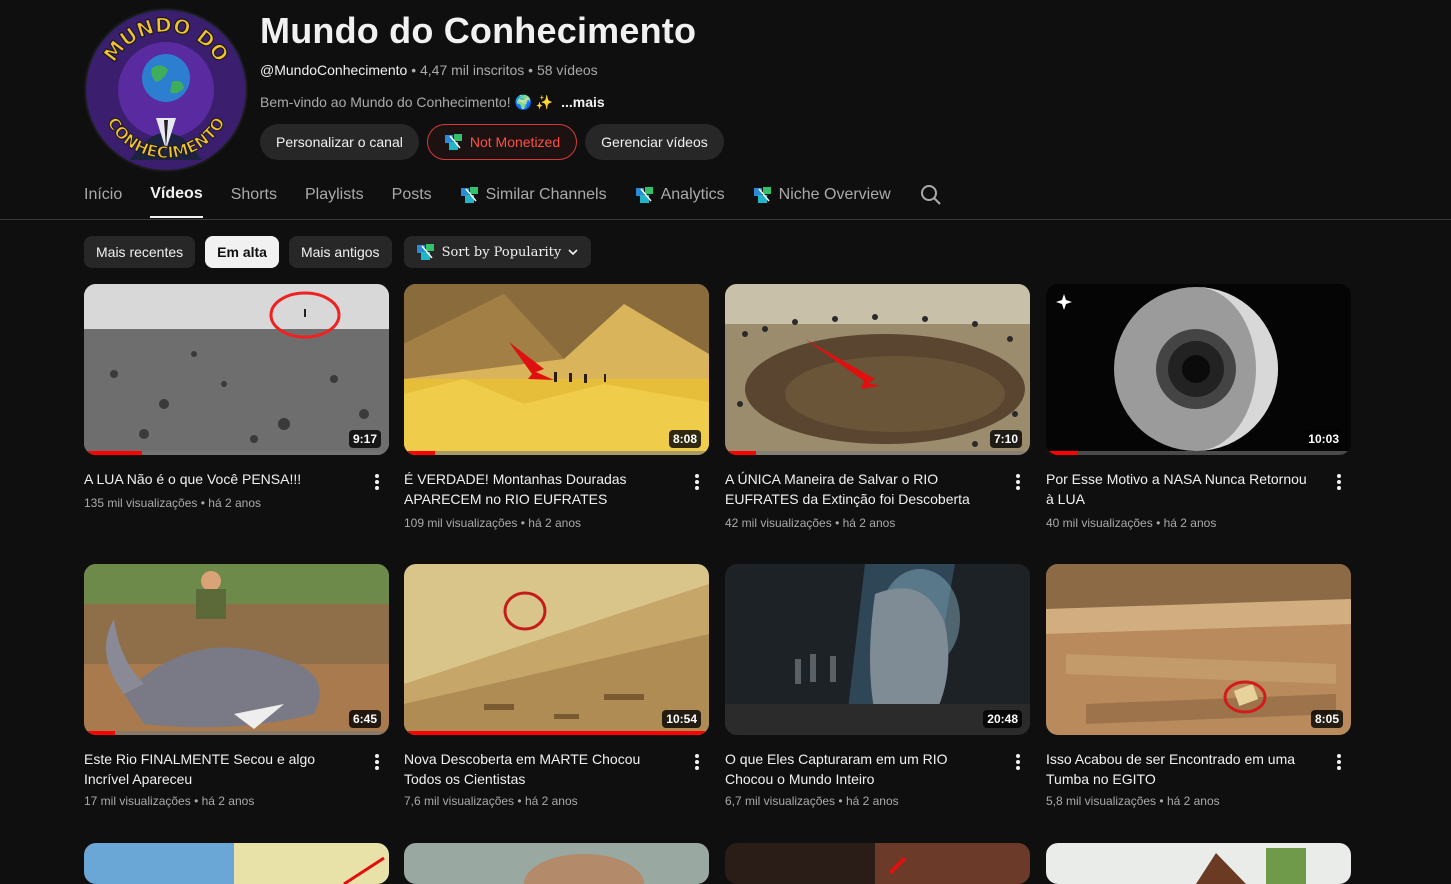  What do you see at coordinates (219, 479) in the screenshot?
I see `video-title: A LUA Não é o que Você PENSA!!!` at bounding box center [219, 479].